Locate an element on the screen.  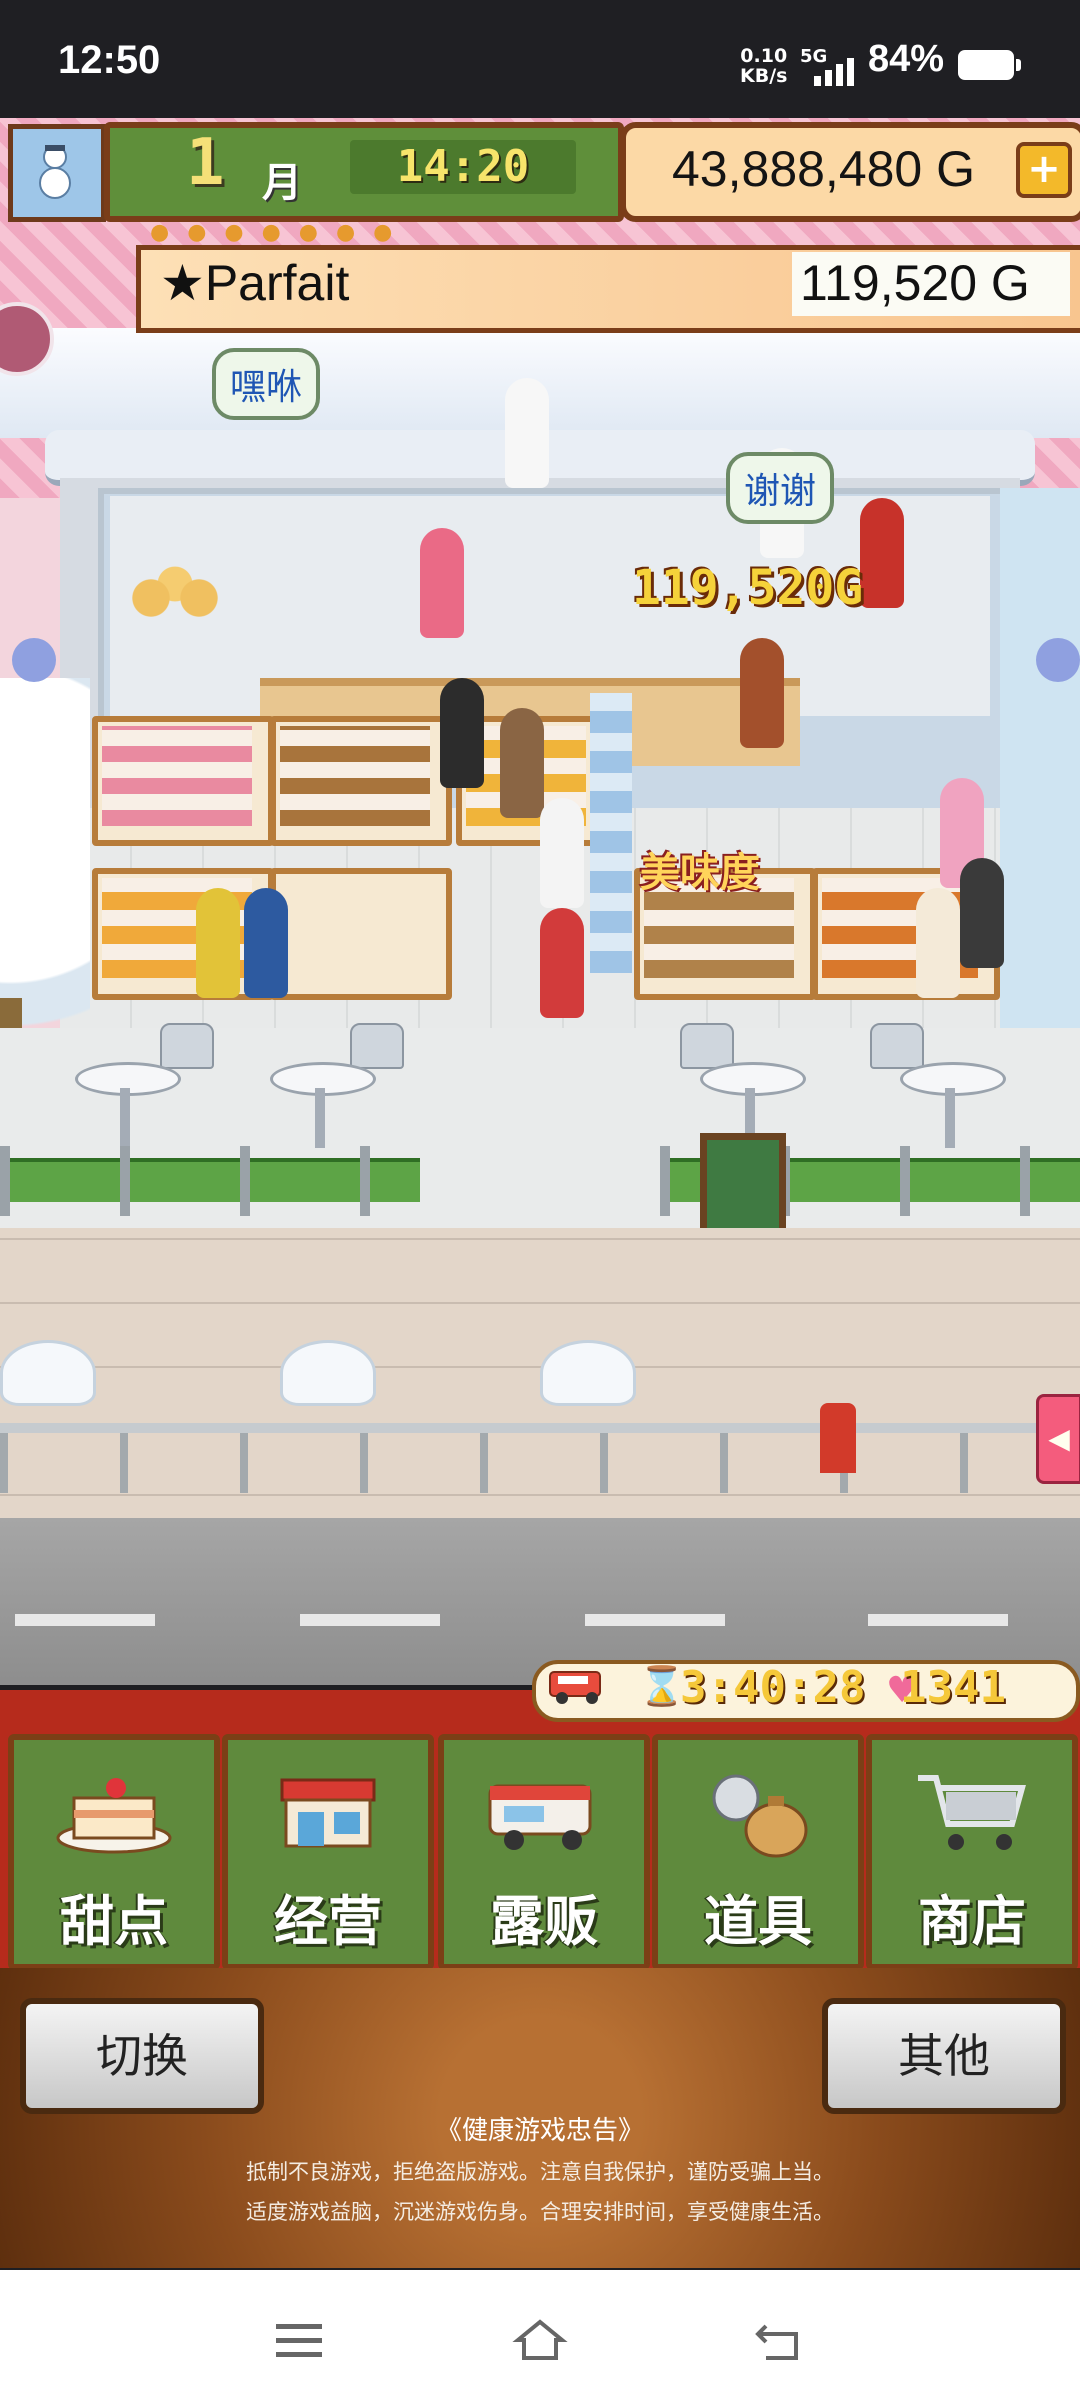
shopping-cart-icon is located at coordinates (972, 1812).